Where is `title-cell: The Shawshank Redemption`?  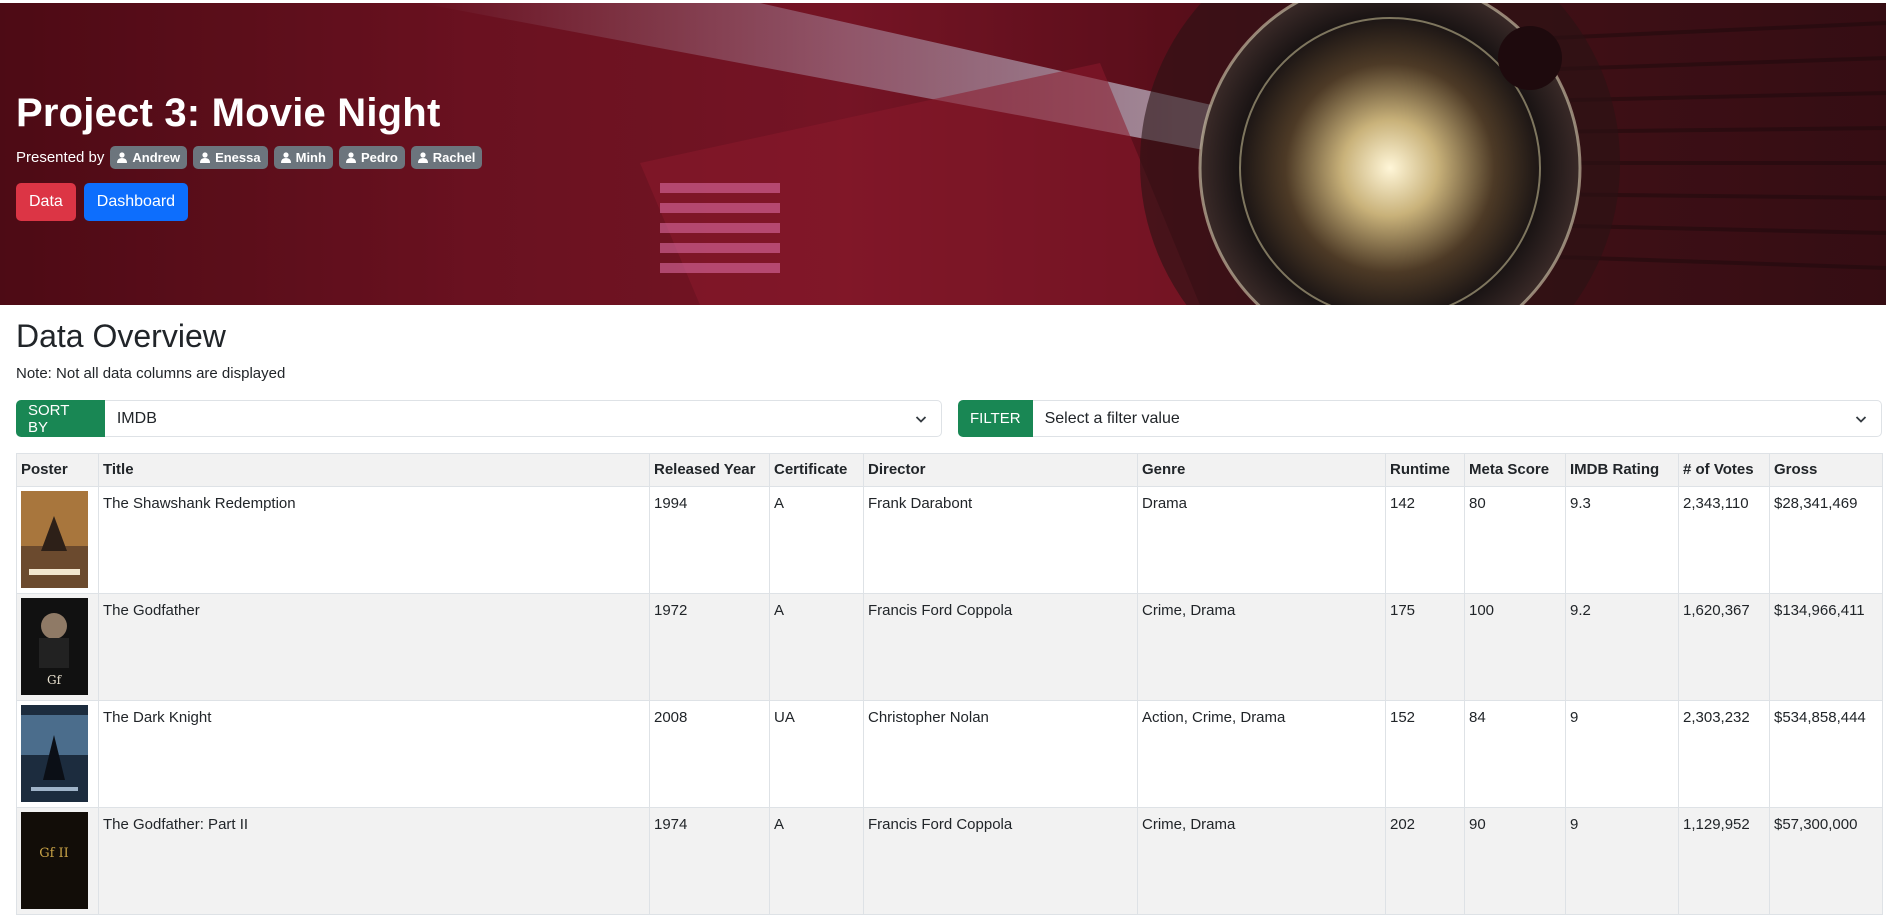
title-cell: The Shawshank Redemption is located at coordinates (374, 540).